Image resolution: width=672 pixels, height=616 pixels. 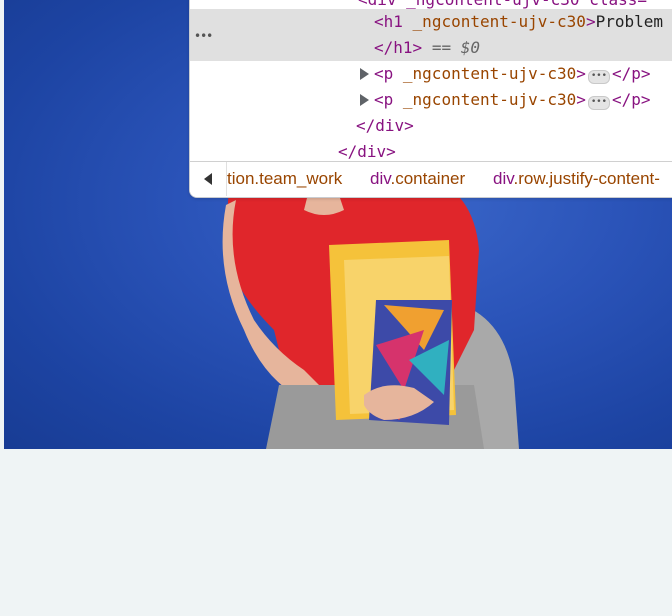 I want to click on breadcrumb-scroll-left-button, so click(x=208, y=179).